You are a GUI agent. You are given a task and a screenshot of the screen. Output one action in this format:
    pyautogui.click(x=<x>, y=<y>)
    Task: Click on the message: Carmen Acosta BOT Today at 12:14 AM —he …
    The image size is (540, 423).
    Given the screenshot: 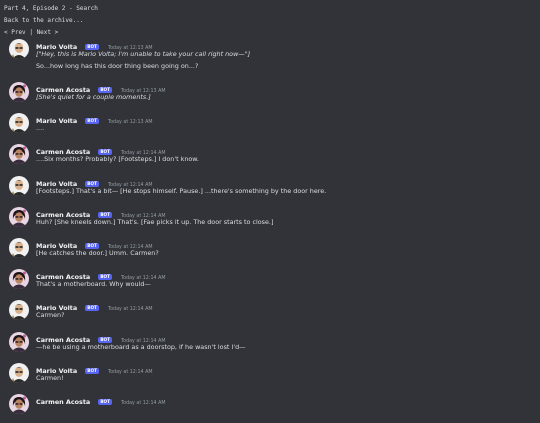 What is the action you would take?
    pyautogui.click(x=270, y=345)
    